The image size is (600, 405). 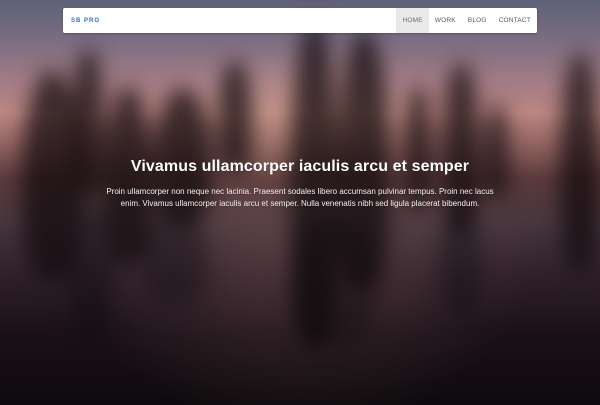 What do you see at coordinates (445, 20) in the screenshot?
I see `nav-item-work: WORK` at bounding box center [445, 20].